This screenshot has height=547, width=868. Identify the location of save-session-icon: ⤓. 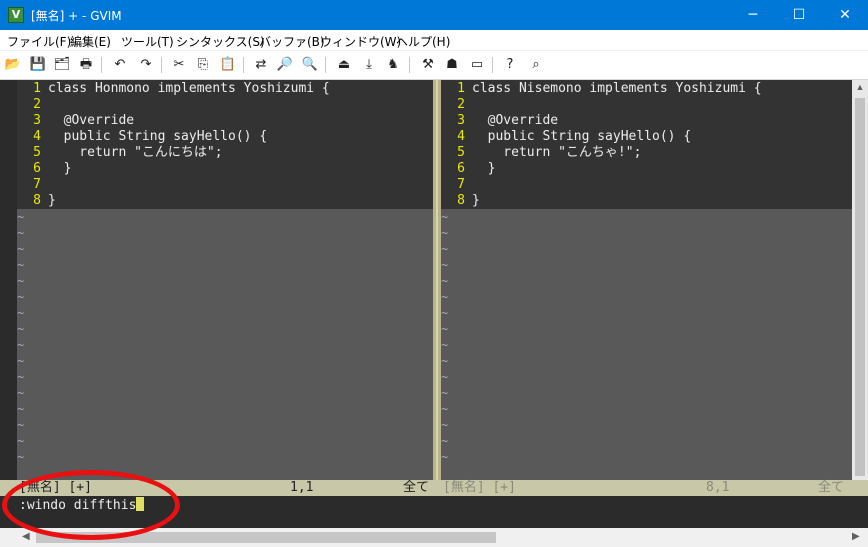
(369, 65).